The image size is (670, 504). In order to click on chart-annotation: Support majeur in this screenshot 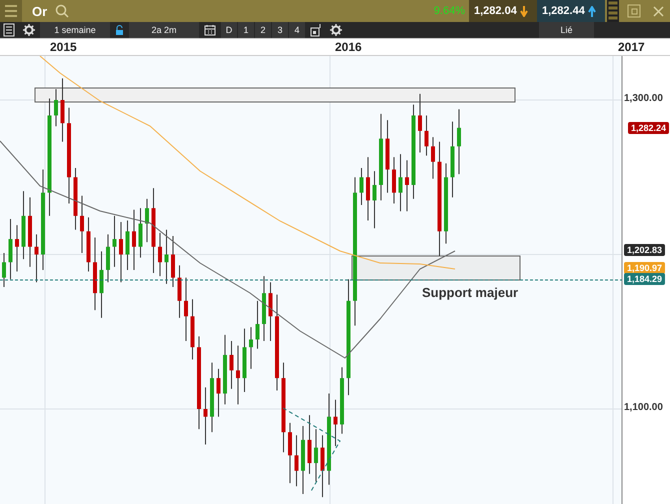, I will do `click(470, 292)`.